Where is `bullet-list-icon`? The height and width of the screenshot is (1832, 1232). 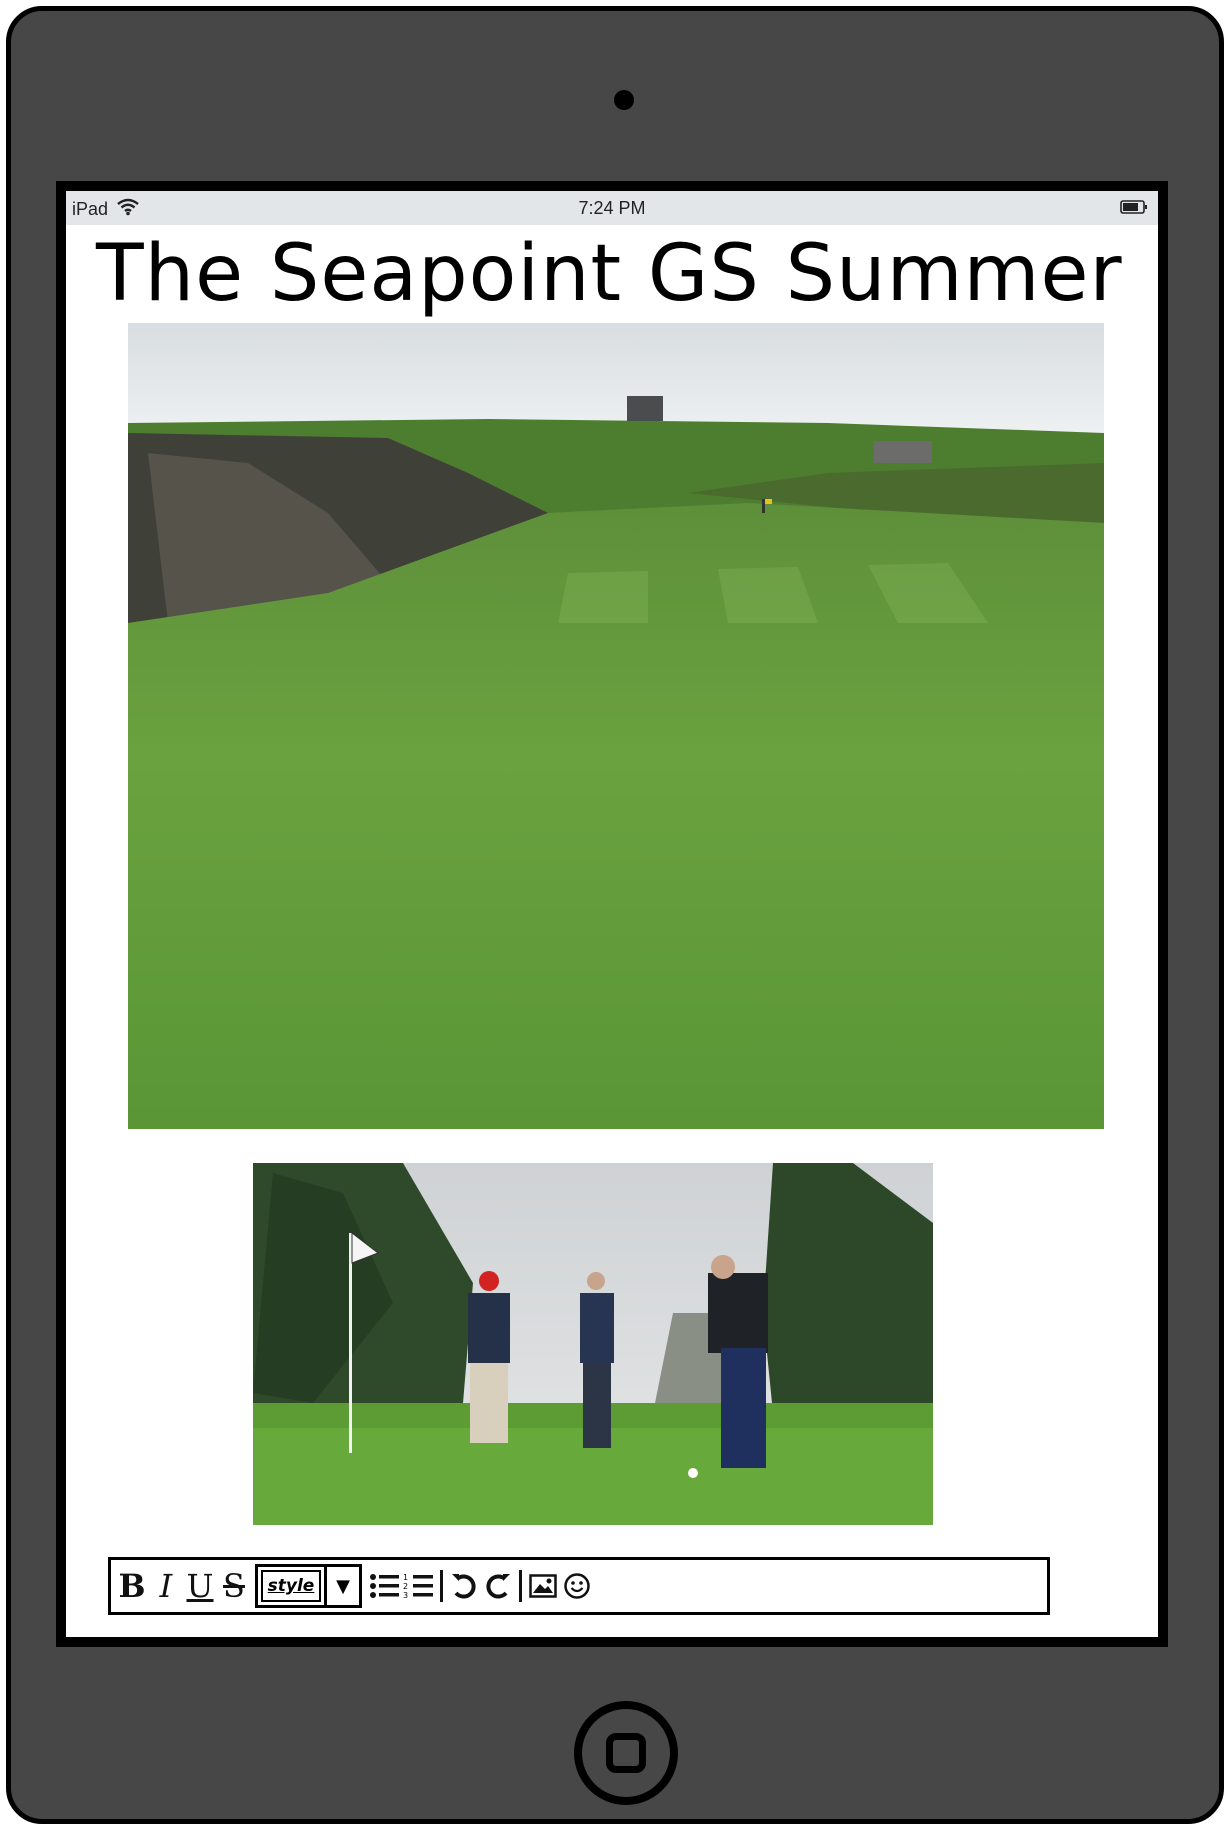 bullet-list-icon is located at coordinates (385, 1586).